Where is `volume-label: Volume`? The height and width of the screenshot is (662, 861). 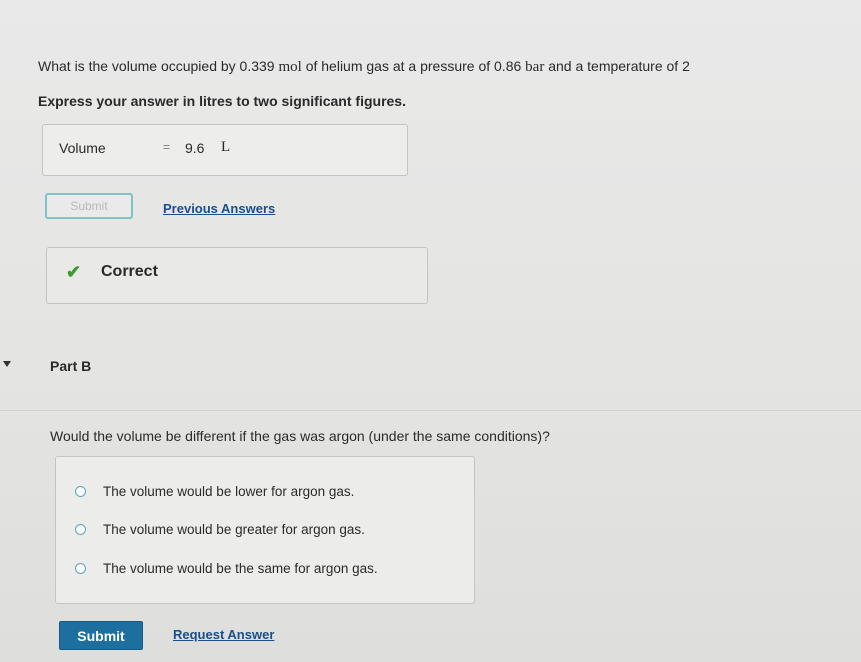 volume-label: Volume is located at coordinates (82, 148).